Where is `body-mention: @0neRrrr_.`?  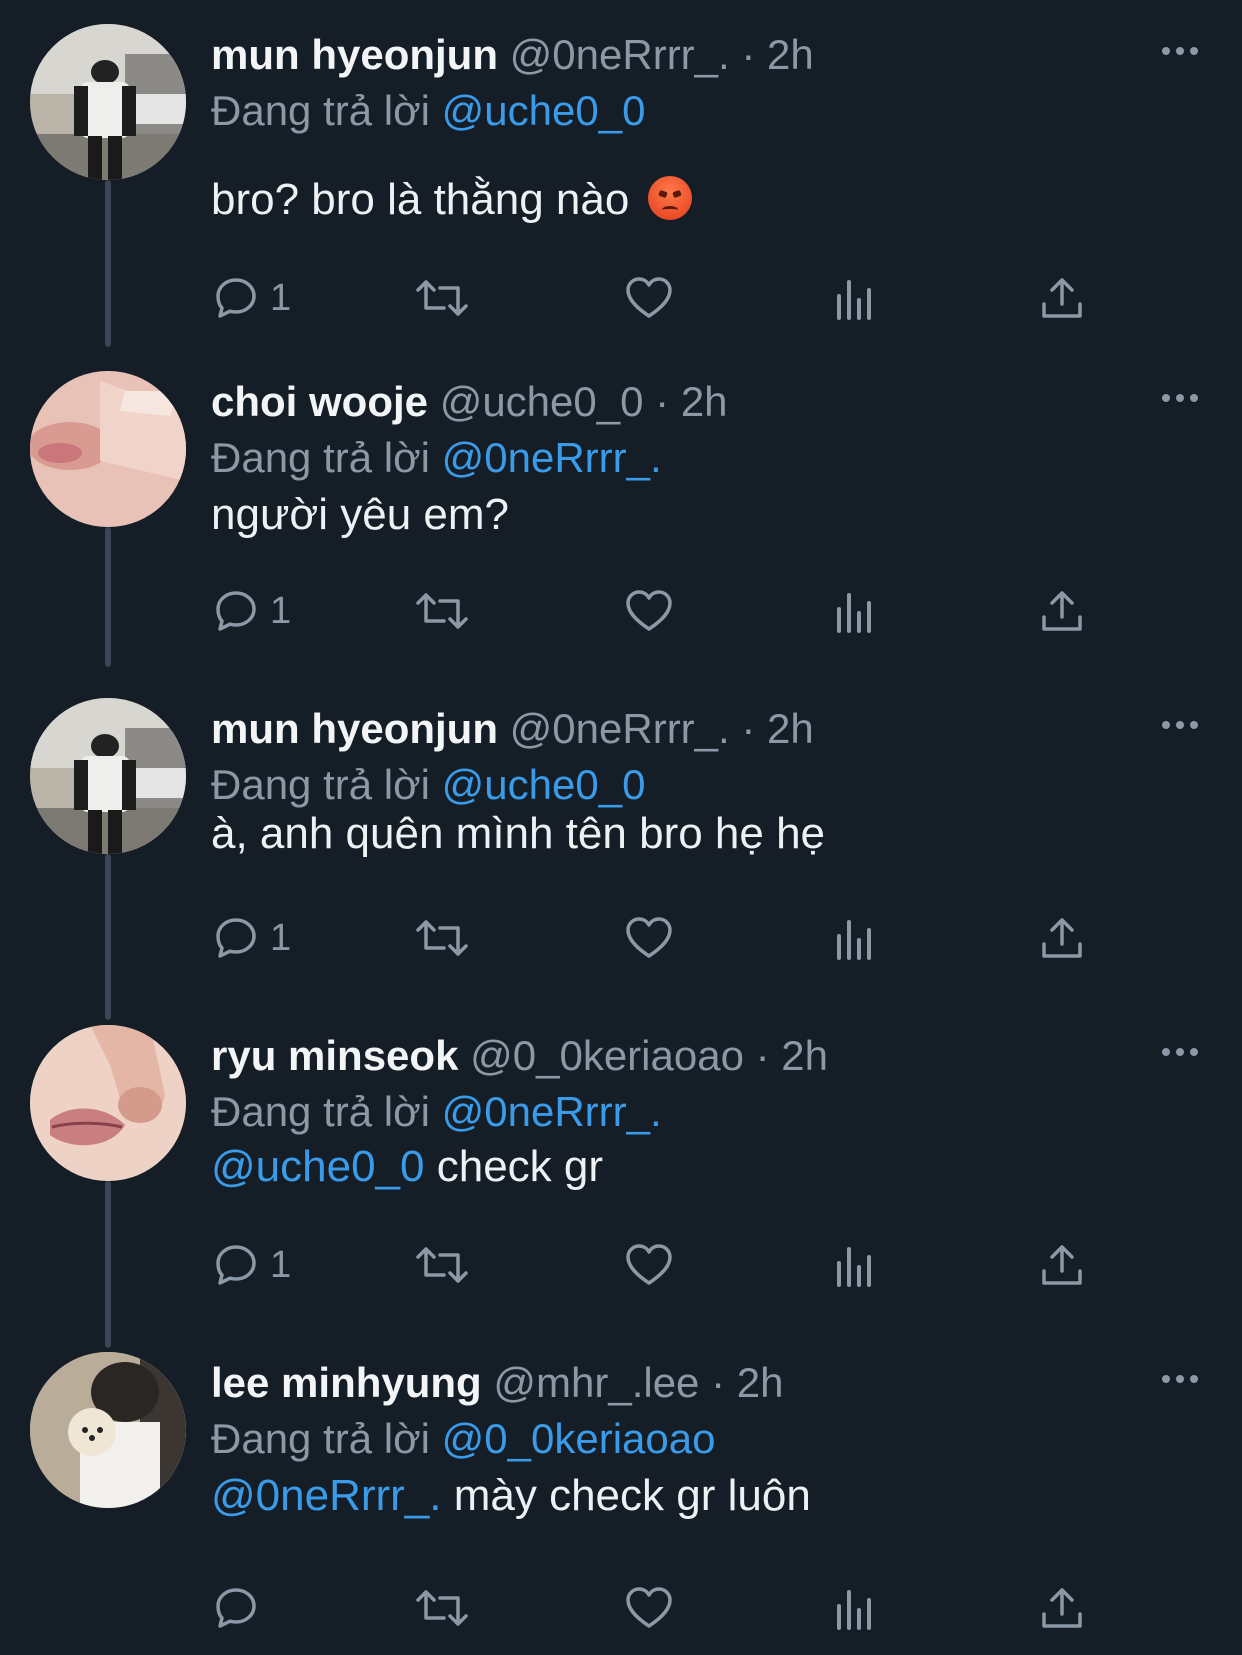 body-mention: @0neRrrr_. is located at coordinates (326, 1495).